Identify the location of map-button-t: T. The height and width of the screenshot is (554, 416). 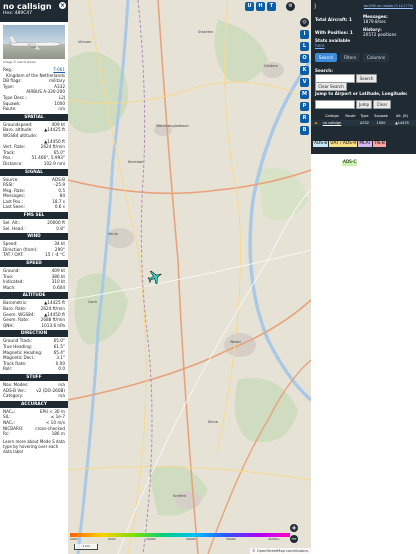
(271, 6).